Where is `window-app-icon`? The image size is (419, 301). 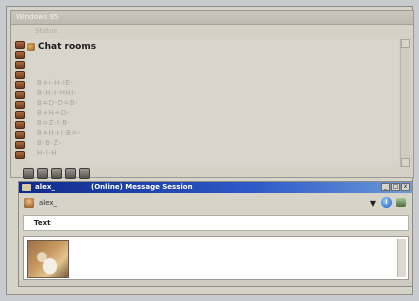
window-app-icon is located at coordinates (26, 187).